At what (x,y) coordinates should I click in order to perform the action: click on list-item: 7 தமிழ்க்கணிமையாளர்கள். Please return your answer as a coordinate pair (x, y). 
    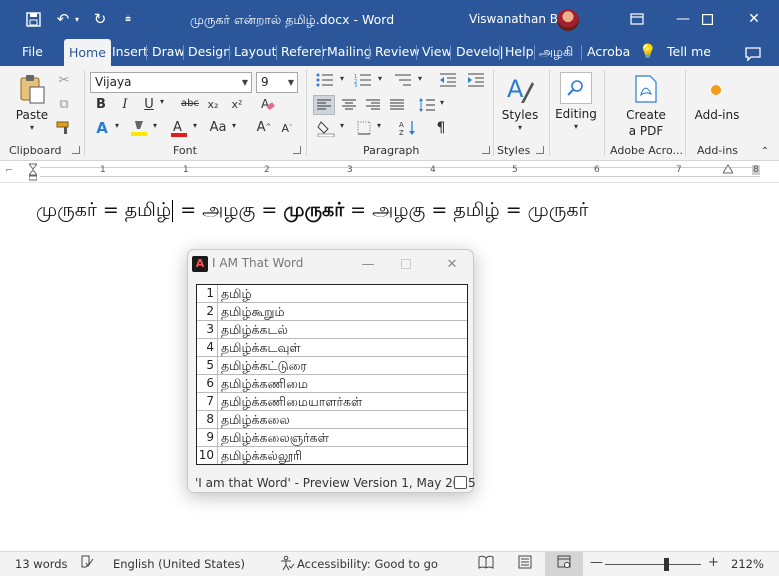
    Looking at the image, I should click on (332, 402).